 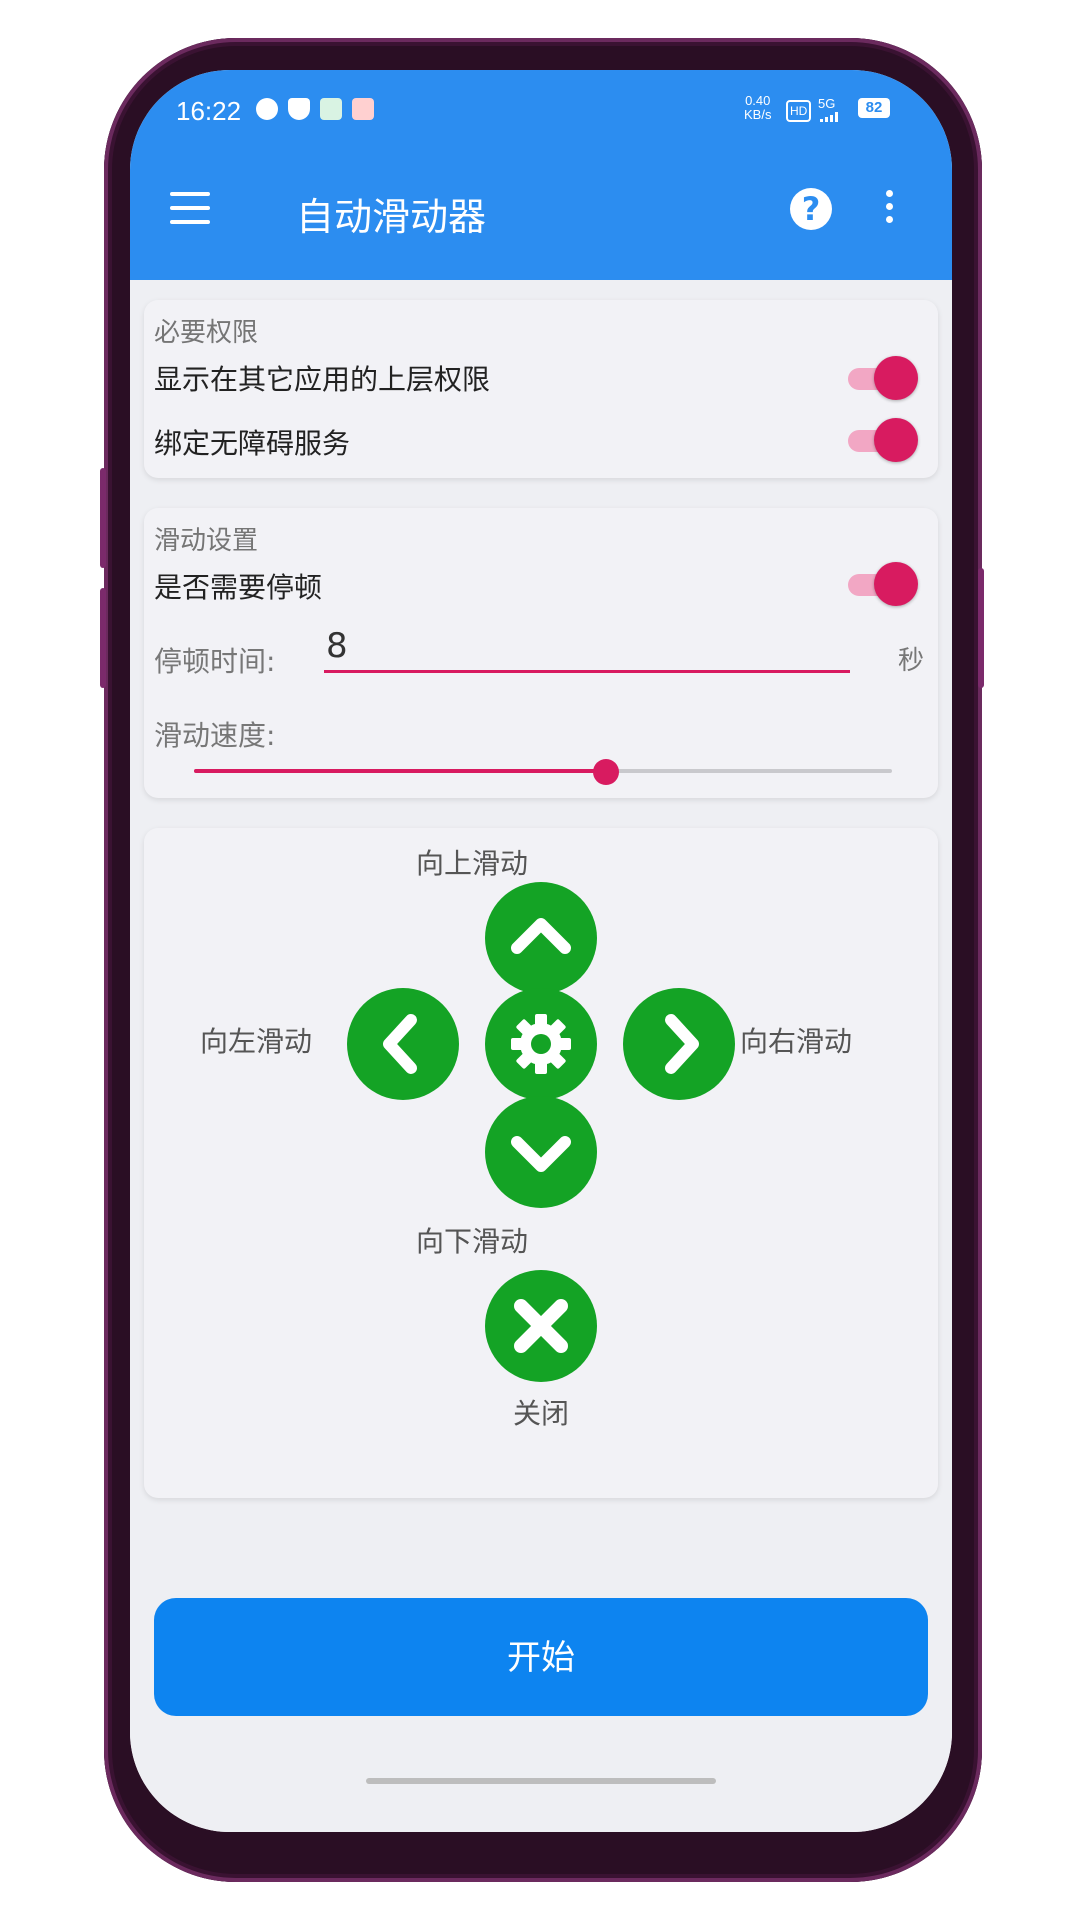 I want to click on settings-button, so click(x=541, y=1044).